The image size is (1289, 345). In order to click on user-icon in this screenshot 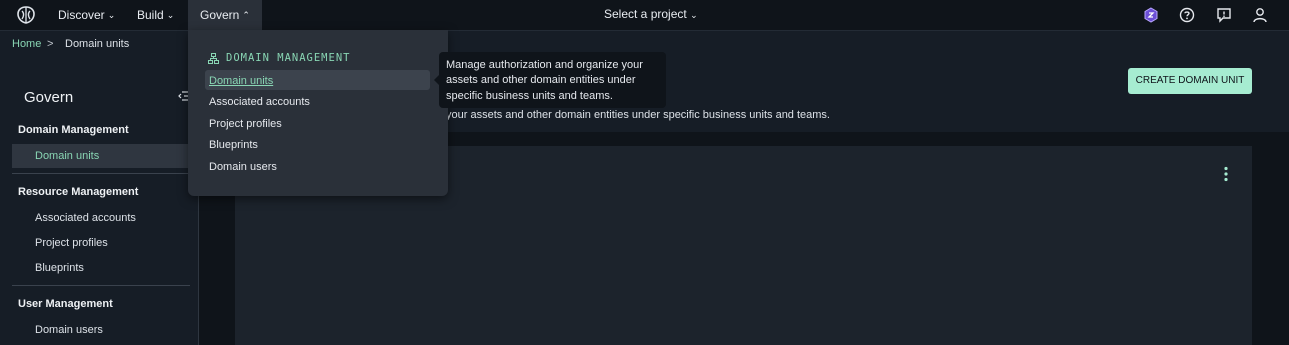, I will do `click(1260, 15)`.